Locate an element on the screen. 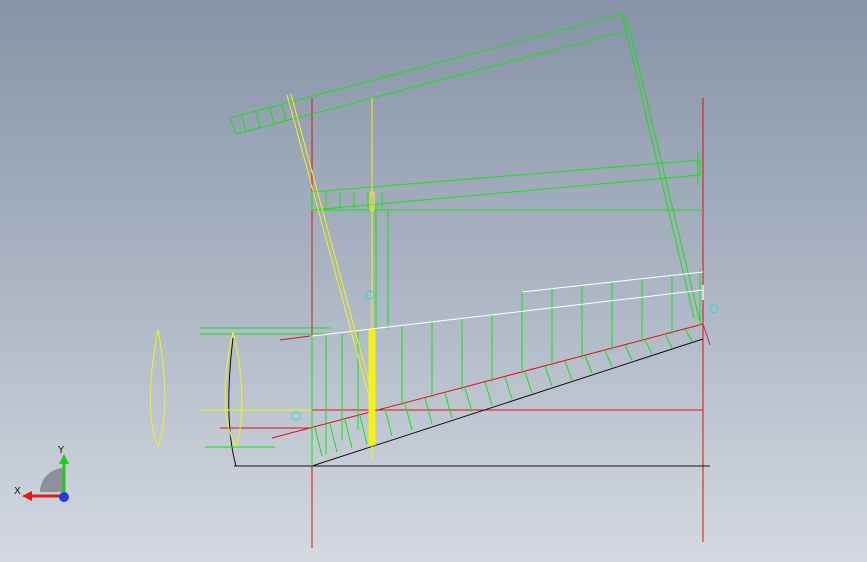 The image size is (867, 562). white-profile-lines is located at coordinates (507, 304).